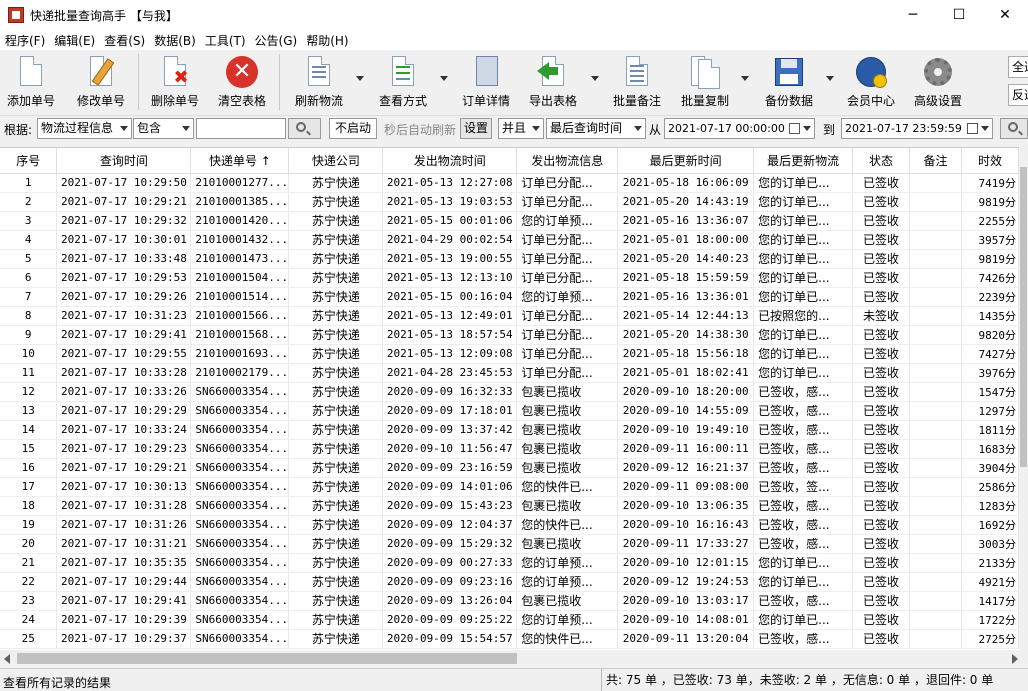 The height and width of the screenshot is (691, 1028). Describe the element at coordinates (240, 160) in the screenshot. I see `header-col-tracking-number: 快递单号 ↑` at that location.